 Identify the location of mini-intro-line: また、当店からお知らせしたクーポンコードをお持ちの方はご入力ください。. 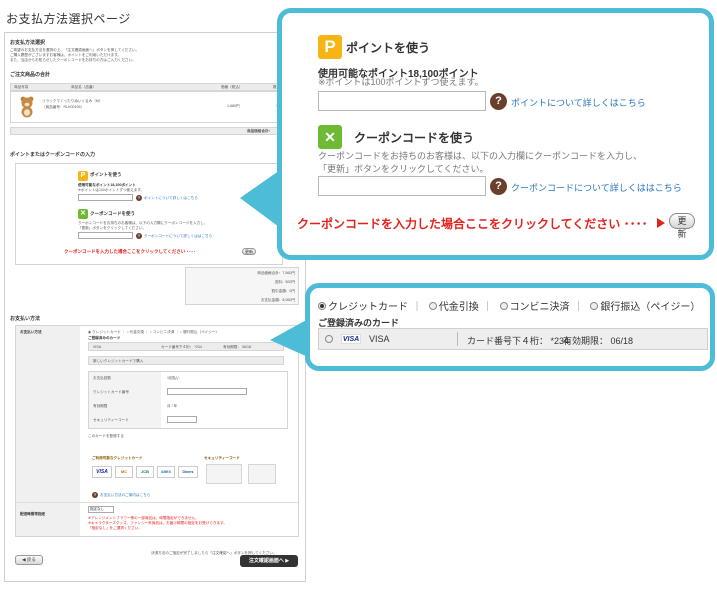
(73, 60).